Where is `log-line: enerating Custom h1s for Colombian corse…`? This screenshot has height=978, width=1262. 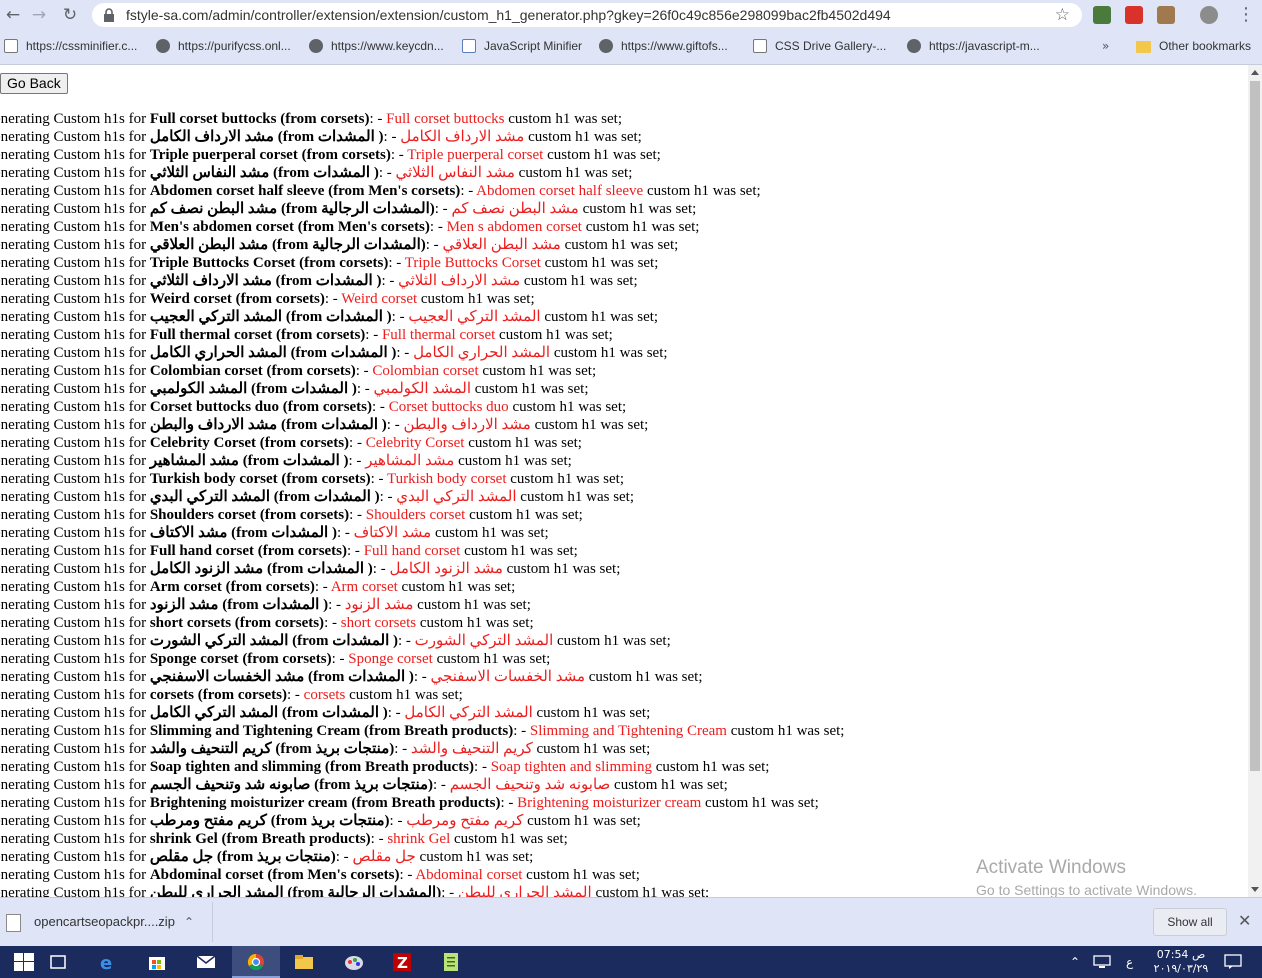
log-line: enerating Custom h1s for Colombian corse… is located at coordinates (422, 371).